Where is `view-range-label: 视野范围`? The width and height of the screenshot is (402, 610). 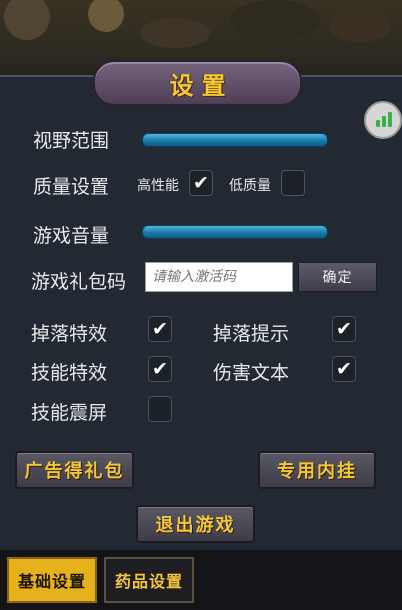
view-range-label: 视野范围 is located at coordinates (71, 141).